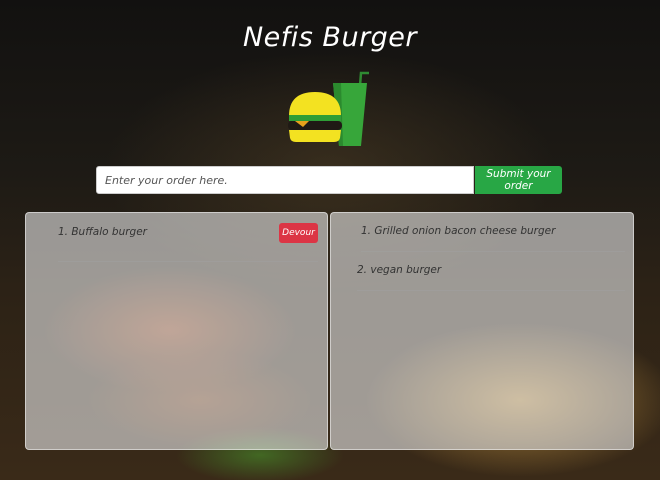 Image resolution: width=660 pixels, height=480 pixels. I want to click on top-bun, so click(315, 104).